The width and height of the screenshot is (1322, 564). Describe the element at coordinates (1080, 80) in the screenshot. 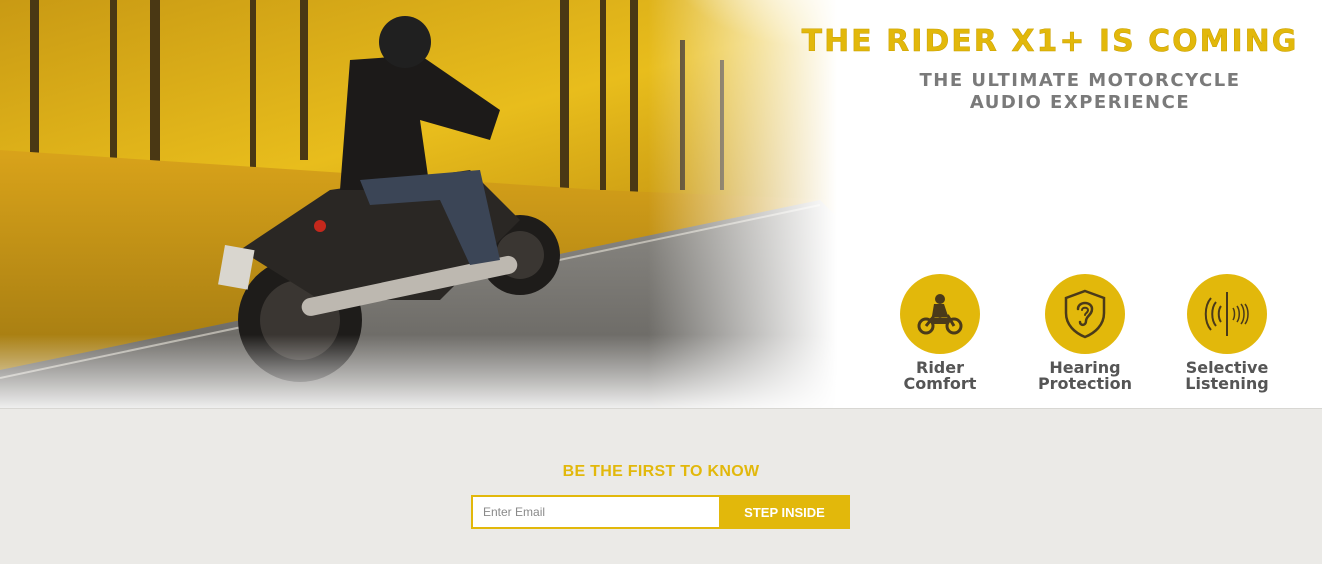

I see `subheadline-line-1: THE ULTIMATE MOTORCYCLE` at that location.